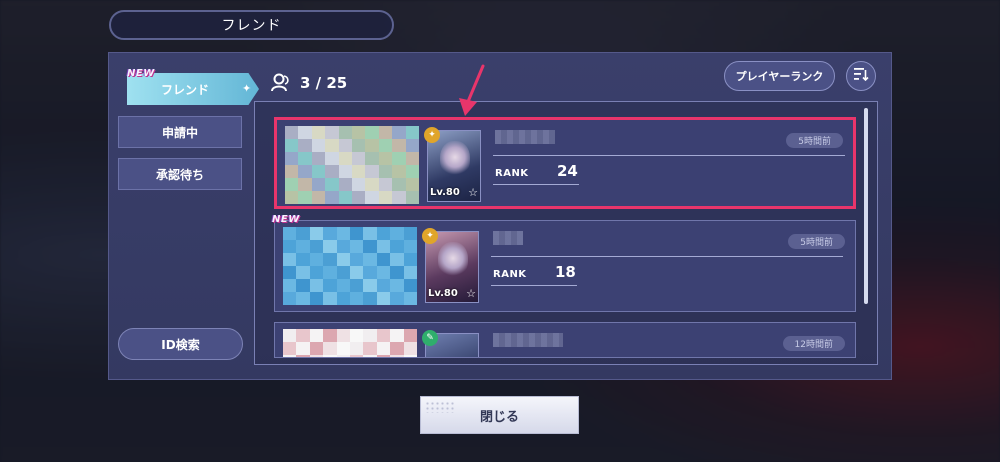  I want to click on friends-icon, so click(281, 83).